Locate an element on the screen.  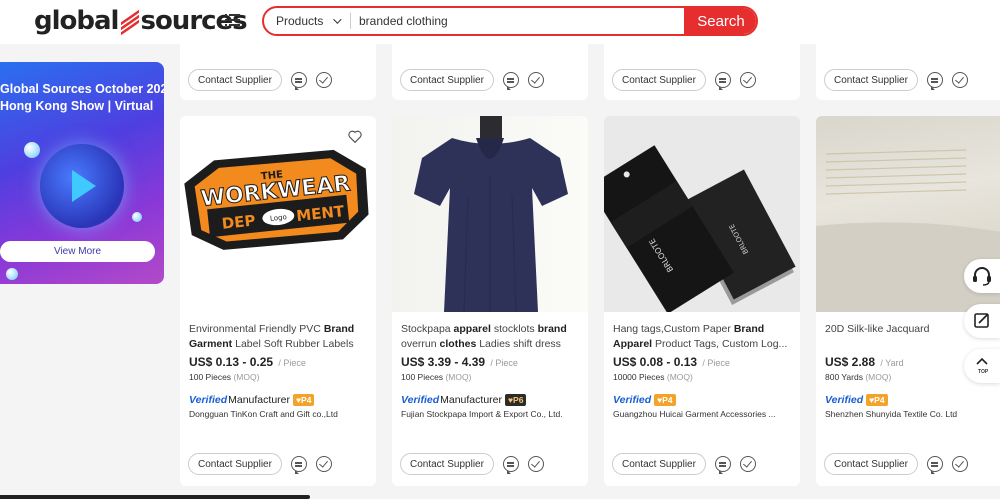
customer-service-button is located at coordinates (982, 276).